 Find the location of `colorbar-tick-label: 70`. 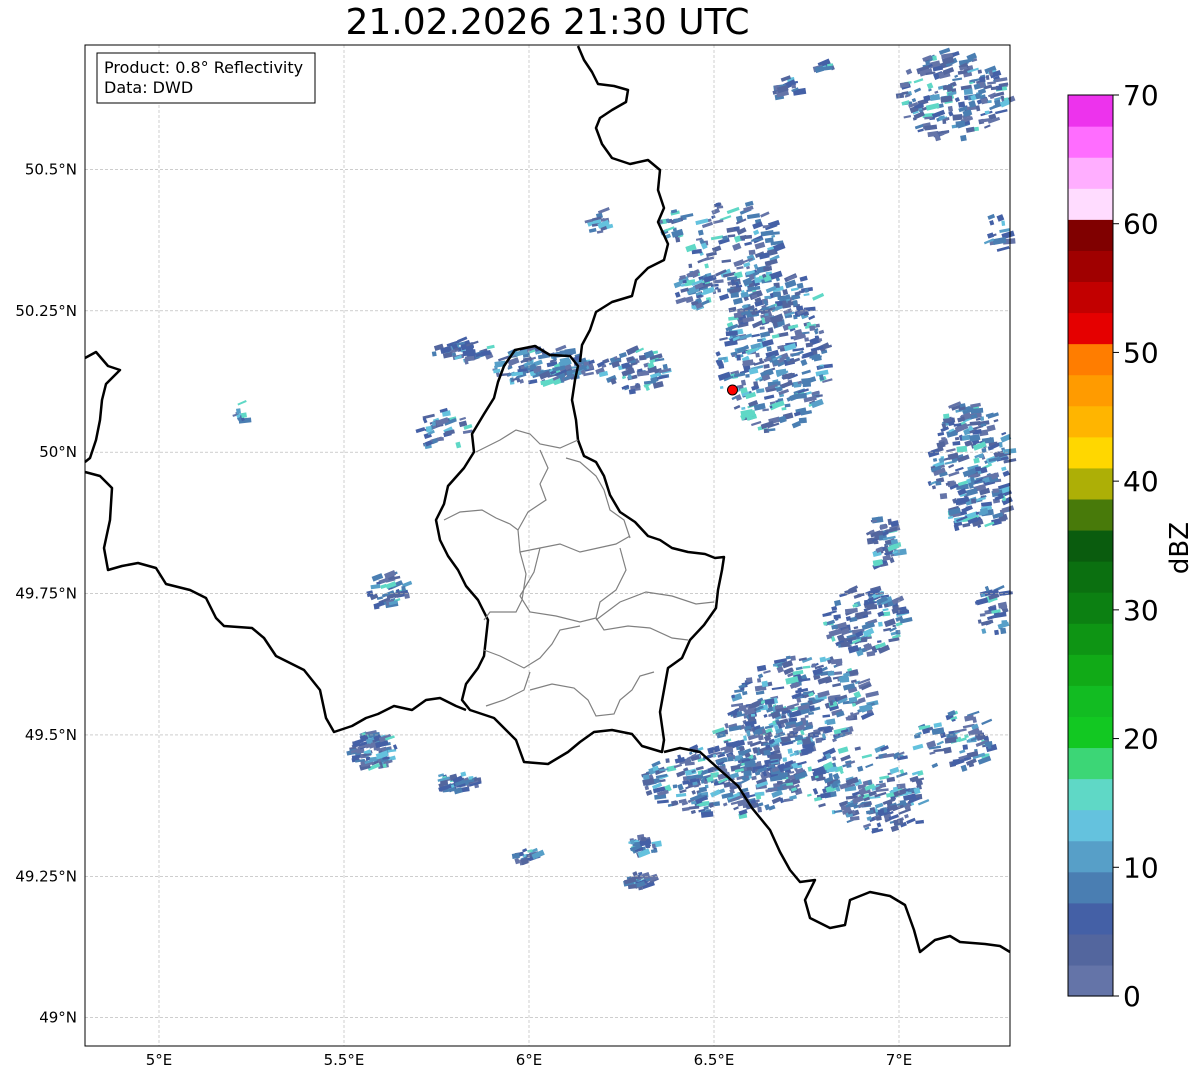

colorbar-tick-label: 70 is located at coordinates (1141, 95).